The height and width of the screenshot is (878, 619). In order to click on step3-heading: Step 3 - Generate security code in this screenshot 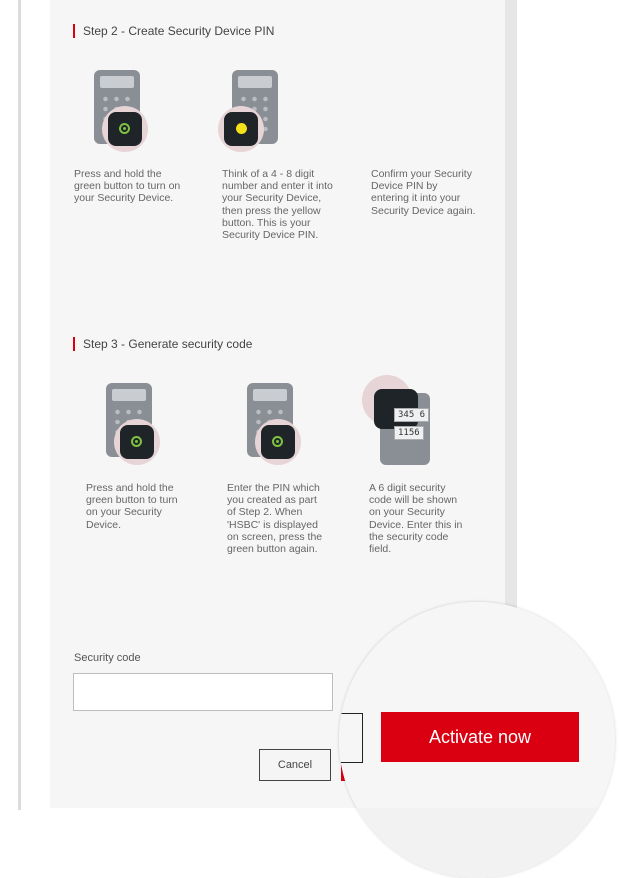, I will do `click(162, 344)`.